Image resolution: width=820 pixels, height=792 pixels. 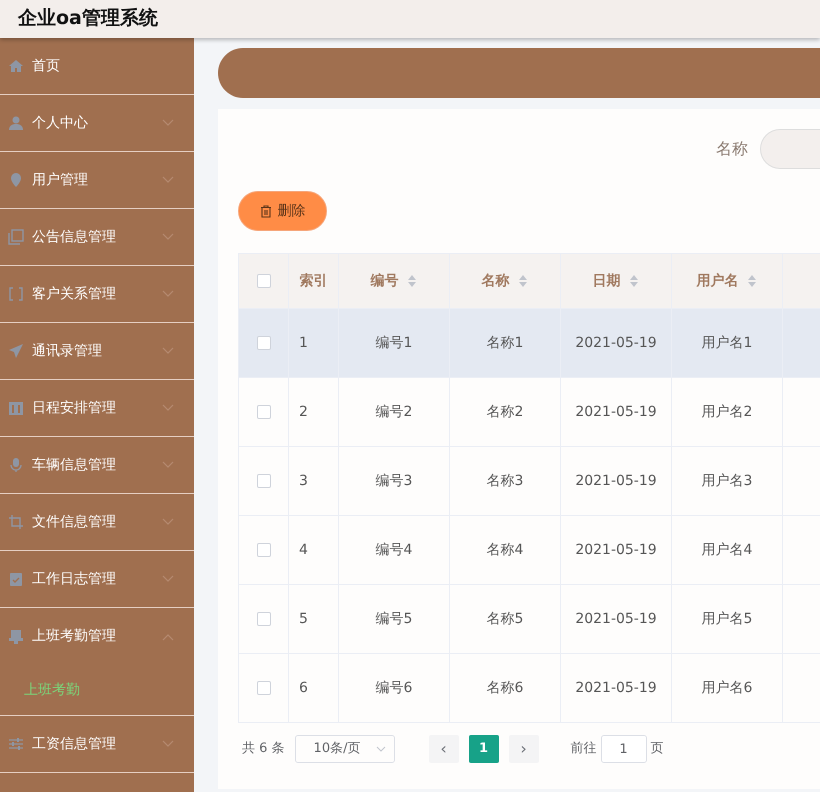 What do you see at coordinates (282, 211) in the screenshot?
I see `delete-button: 删除` at bounding box center [282, 211].